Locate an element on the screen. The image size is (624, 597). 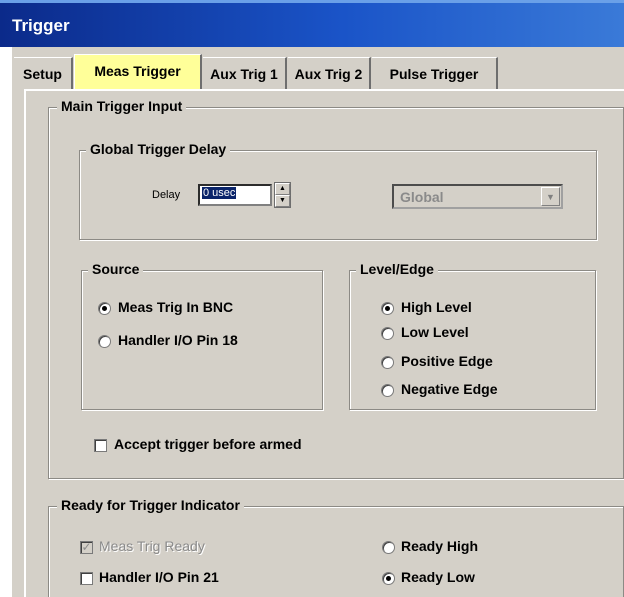
ready-indicator-title: Ready for Trigger Indicator is located at coordinates (150, 505).